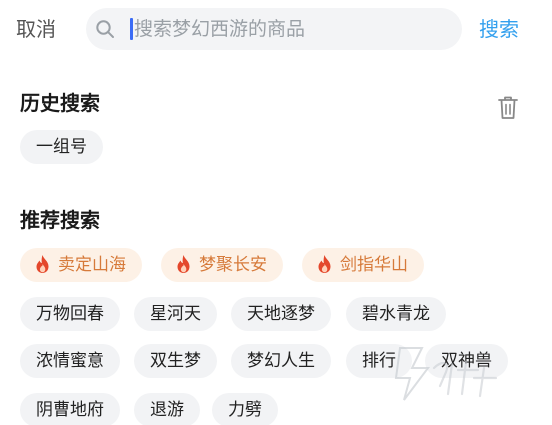 The width and height of the screenshot is (552, 425). Describe the element at coordinates (60, 220) in the screenshot. I see `recommend-title: 推荐搜索` at that location.